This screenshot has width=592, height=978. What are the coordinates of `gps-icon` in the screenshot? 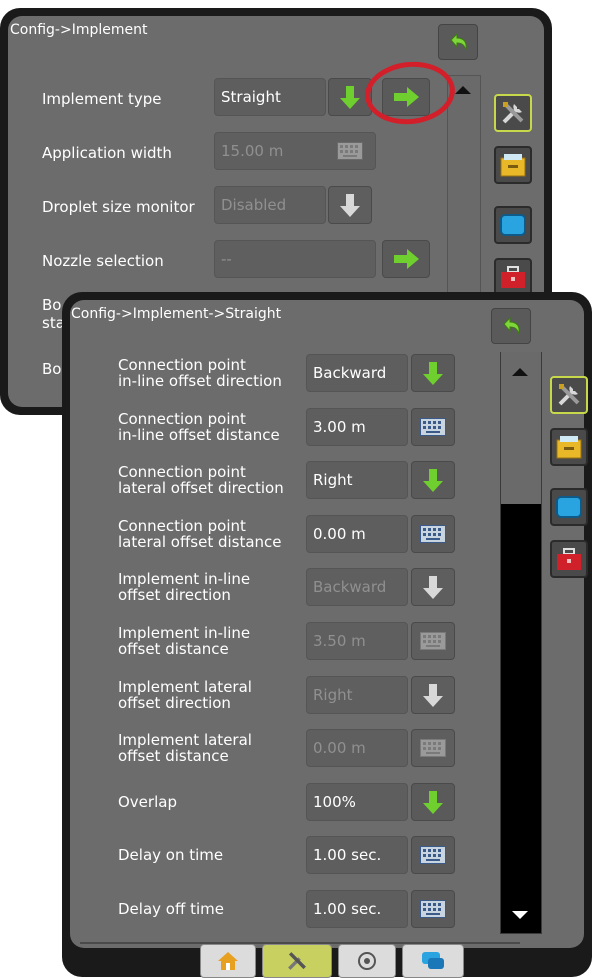 It's located at (367, 961).